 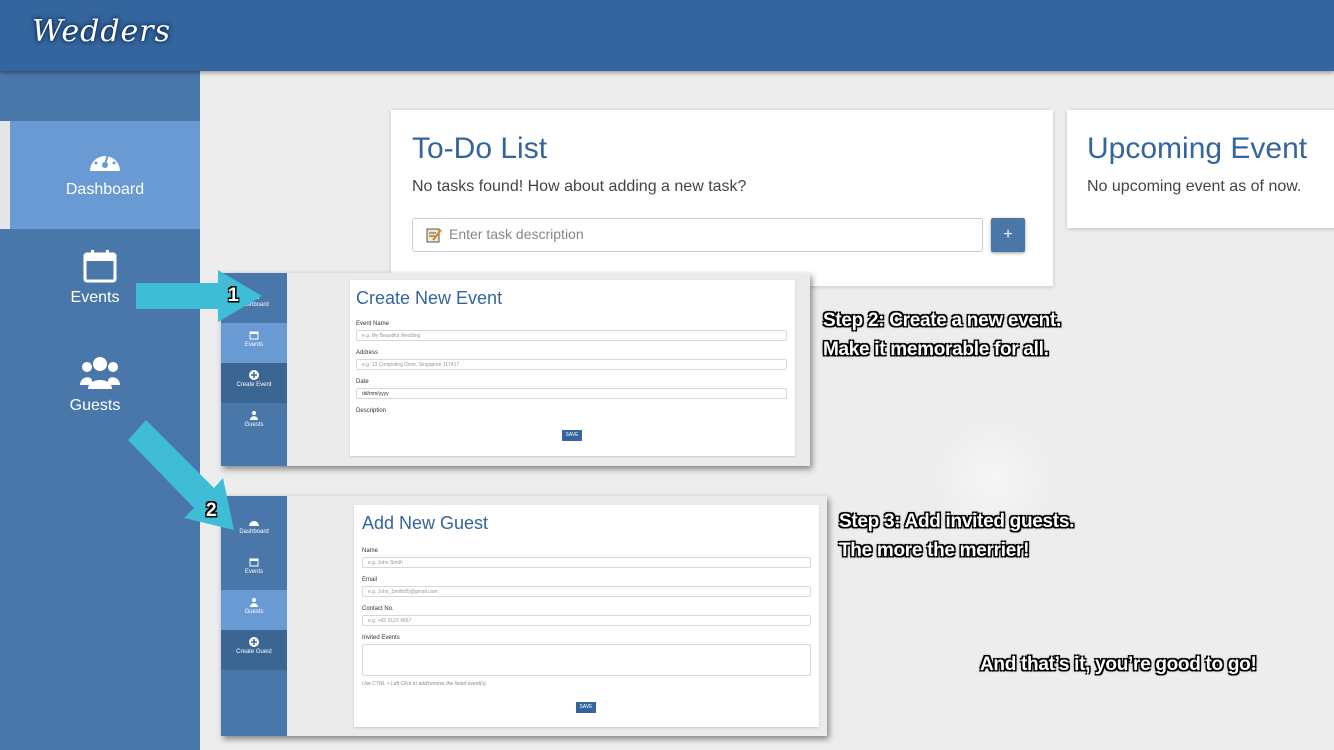 I want to click on arrow-to-guests, so click(x=181, y=475).